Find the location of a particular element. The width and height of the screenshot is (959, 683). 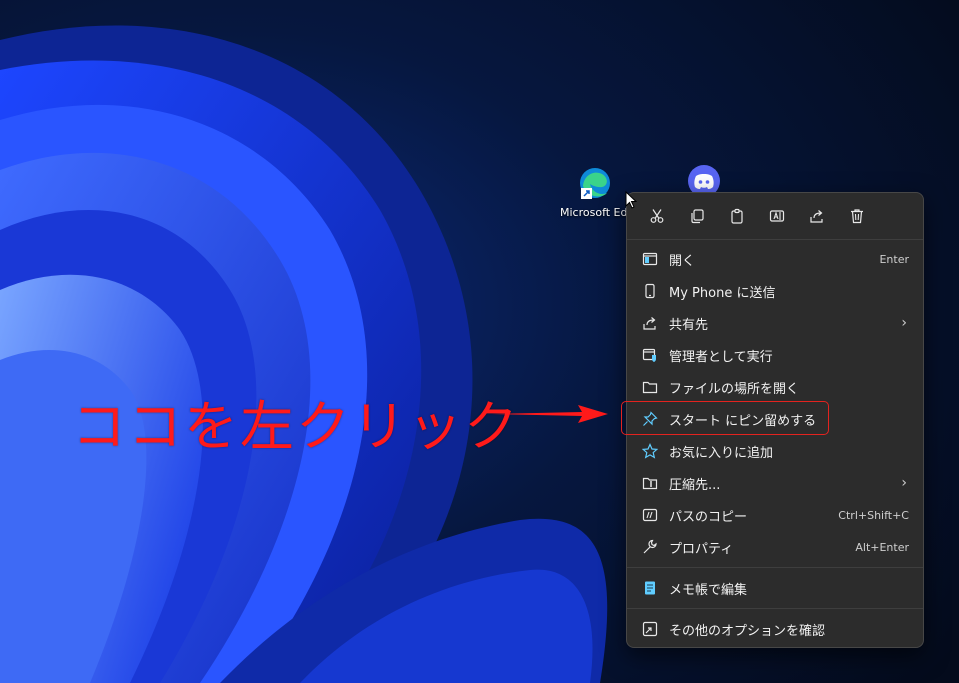

zip-folder-icon is located at coordinates (650, 483).